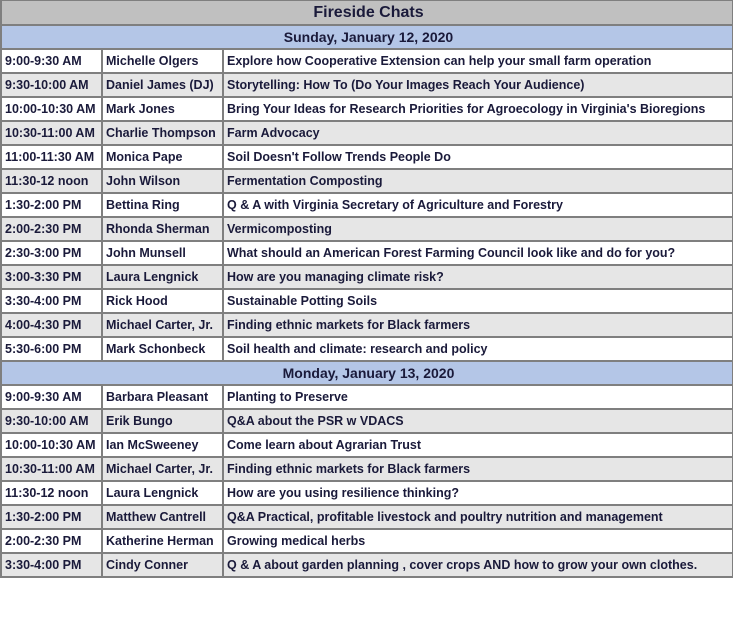 This screenshot has width=733, height=625. What do you see at coordinates (162, 541) in the screenshot?
I see `session-speaker: Katherine Herman` at bounding box center [162, 541].